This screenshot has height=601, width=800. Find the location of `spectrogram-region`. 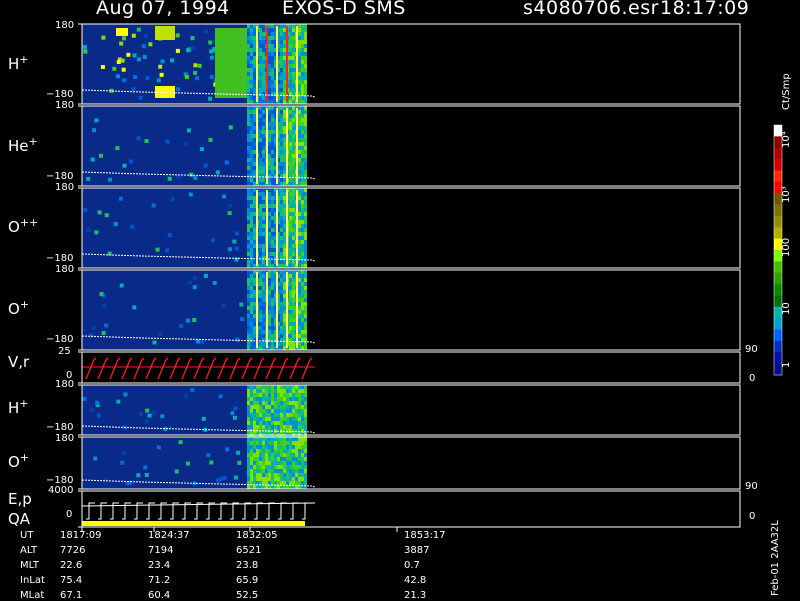

spectrogram-region is located at coordinates (164, 228).